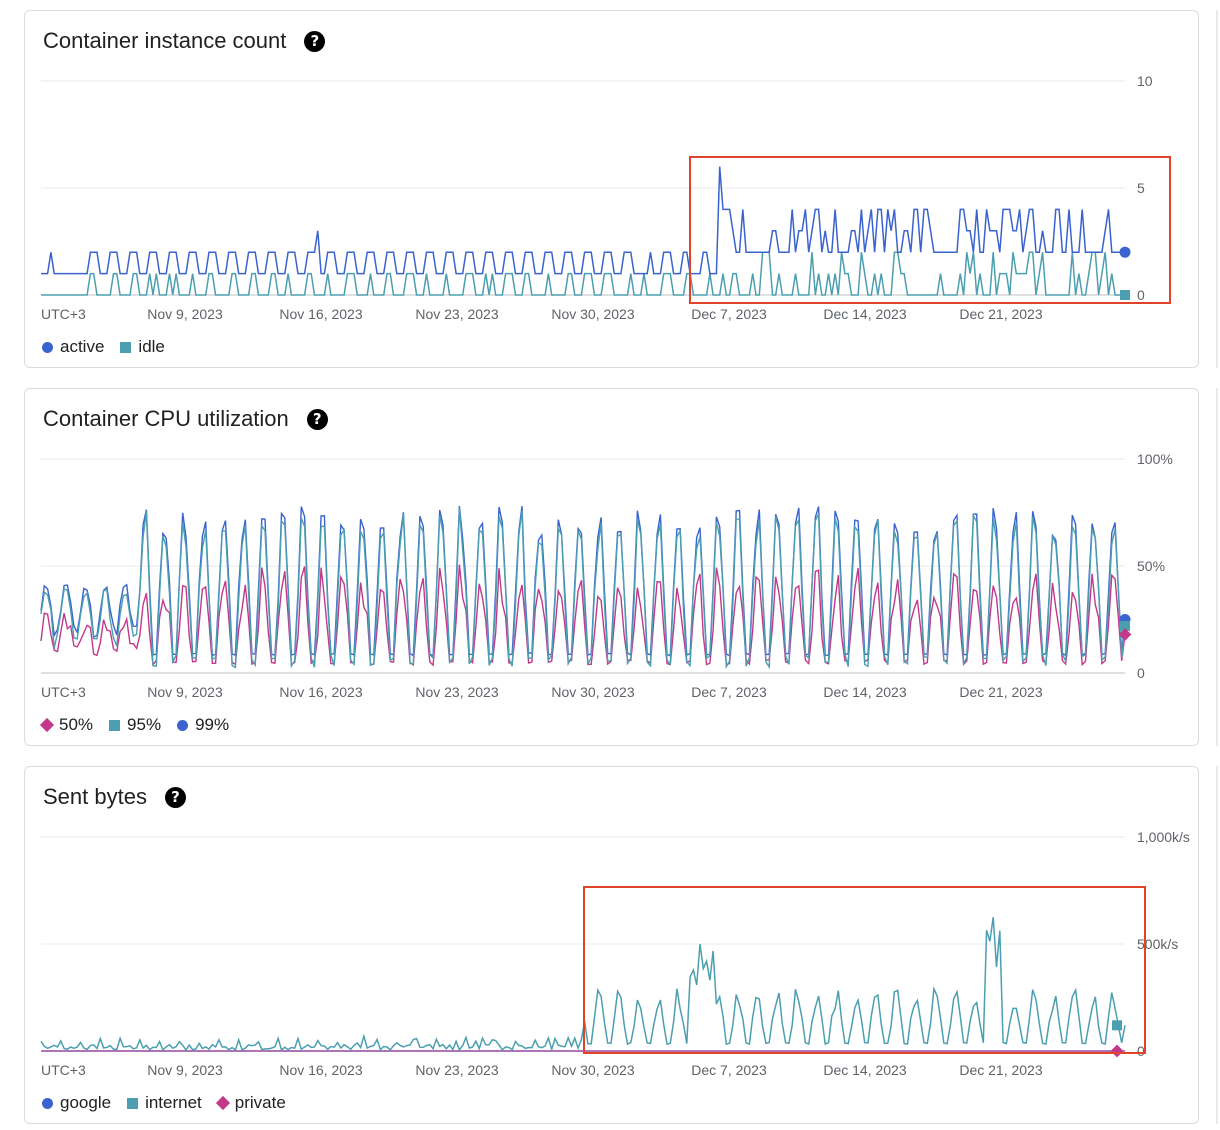 Image resolution: width=1220 pixels, height=1130 pixels. Describe the element at coordinates (260, 1102) in the screenshot. I see `legend-label: private` at that location.